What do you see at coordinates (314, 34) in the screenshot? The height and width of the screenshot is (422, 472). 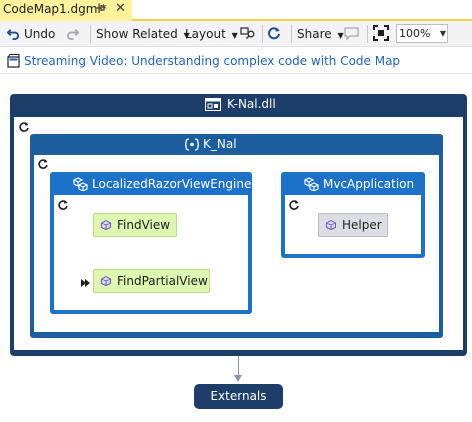 I see `share-label: Share` at bounding box center [314, 34].